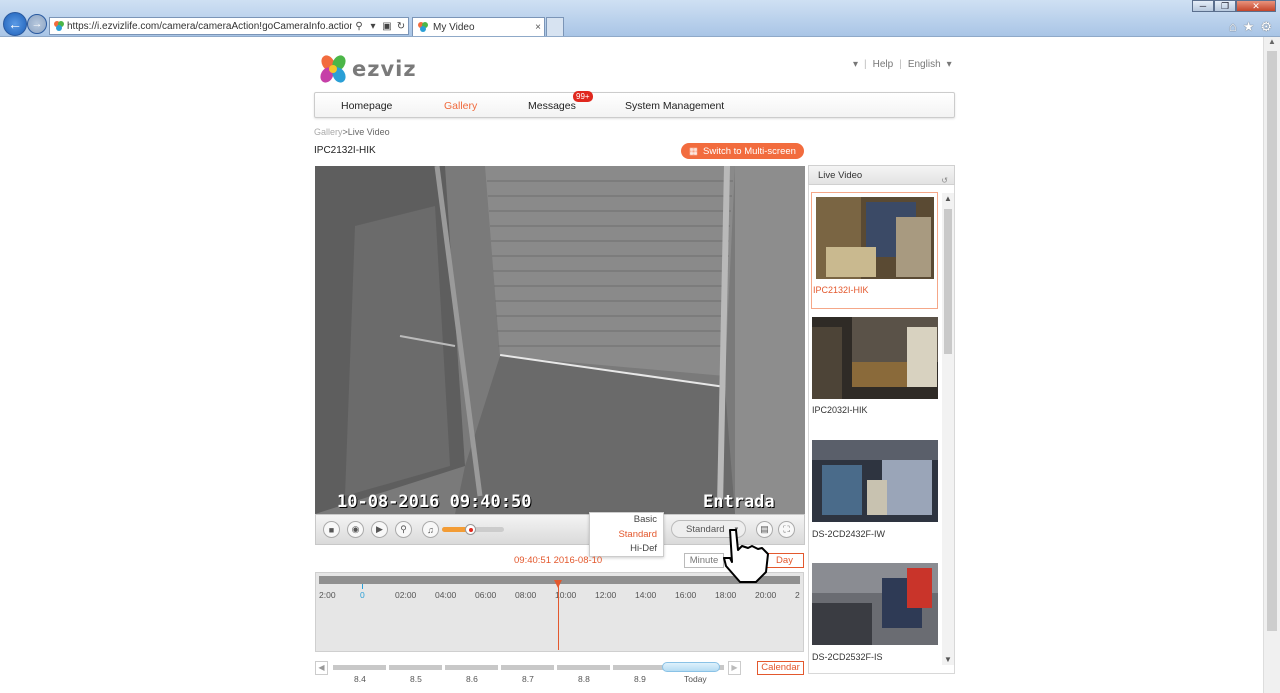 This screenshot has height=693, width=1280. What do you see at coordinates (555, 26) in the screenshot?
I see `new-tab-button` at bounding box center [555, 26].